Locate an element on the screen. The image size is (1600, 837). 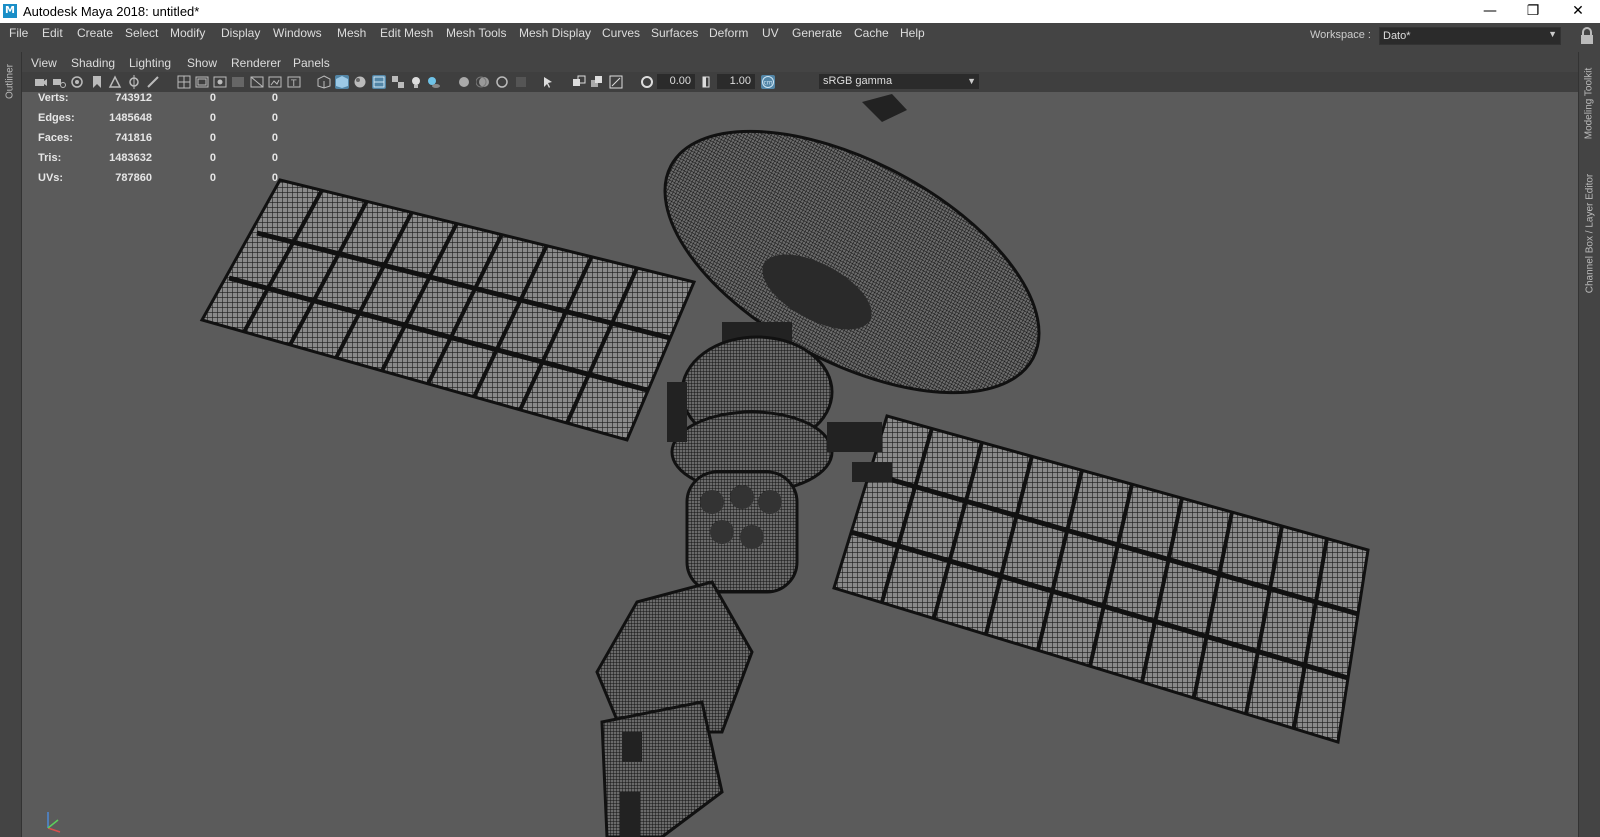
view-transform-value: sRGB gamma is located at coordinates (858, 81).